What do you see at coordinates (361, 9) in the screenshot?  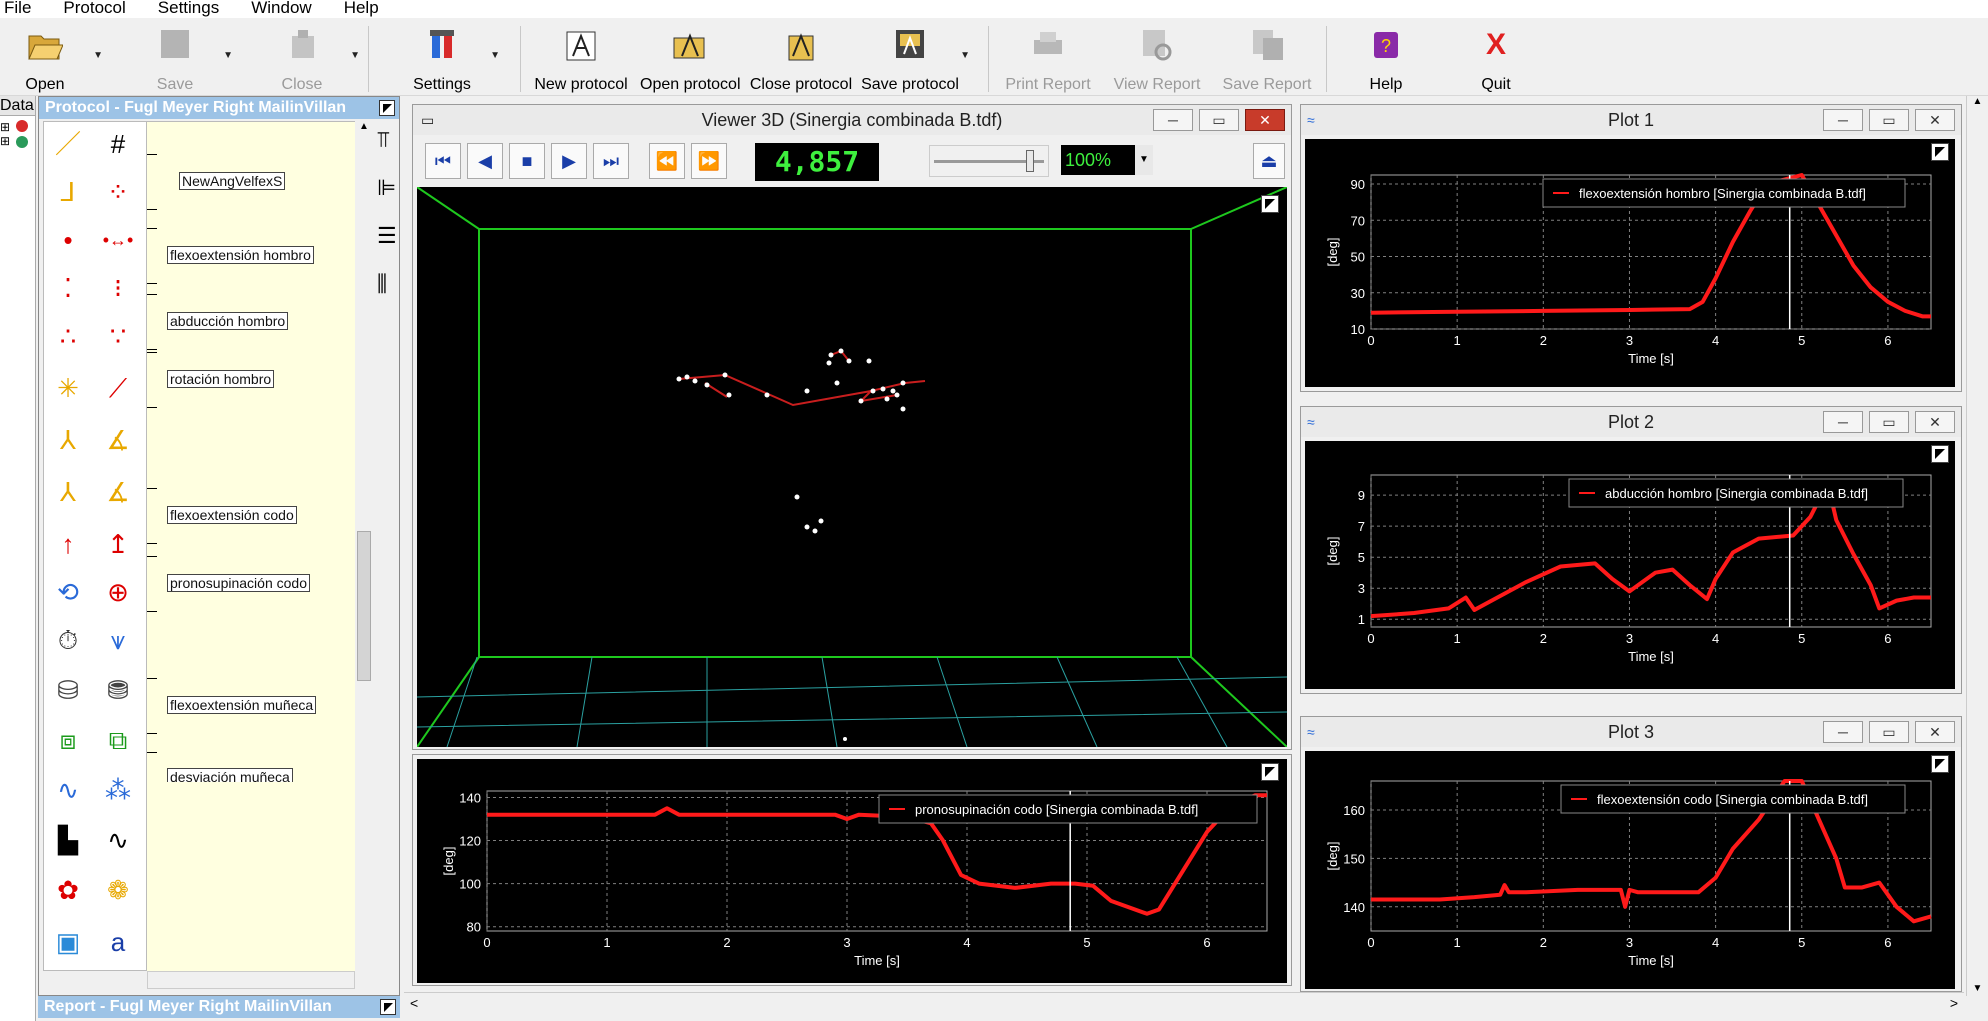 I see `menu-help: Help` at bounding box center [361, 9].